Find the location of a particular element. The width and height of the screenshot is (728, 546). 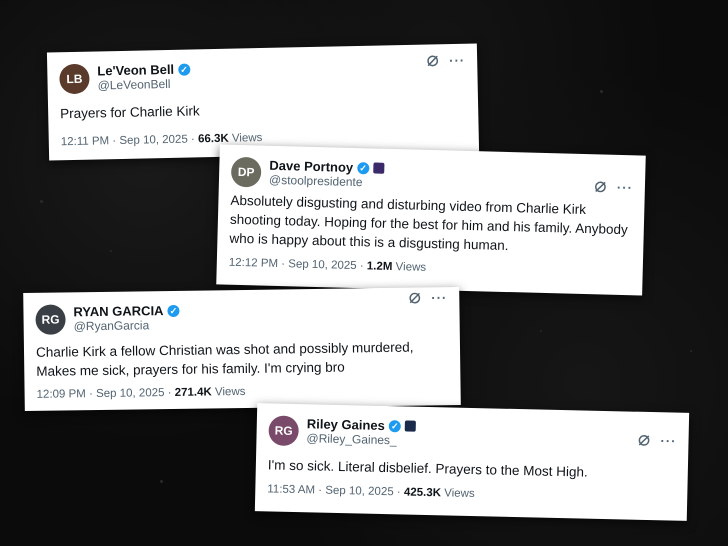

tweet-meta: 12:09 PM · Sep 10, 2025 · 271.4K Views is located at coordinates (141, 393).